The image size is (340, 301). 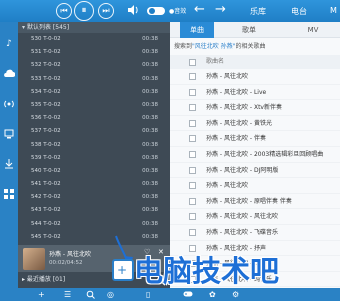 What do you see at coordinates (46, 197) in the screenshot?
I see `track-name: 542 T-0-02` at bounding box center [46, 197].